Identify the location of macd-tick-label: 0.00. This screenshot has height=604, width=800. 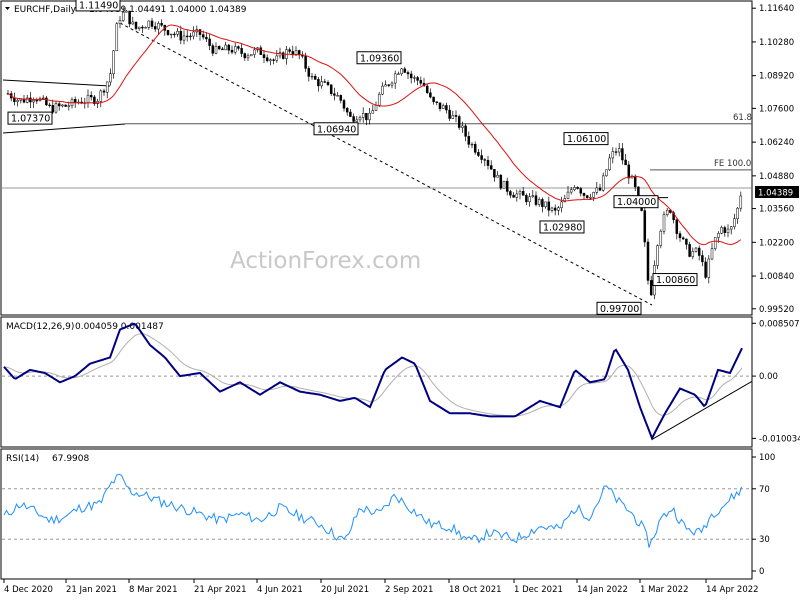
(768, 377).